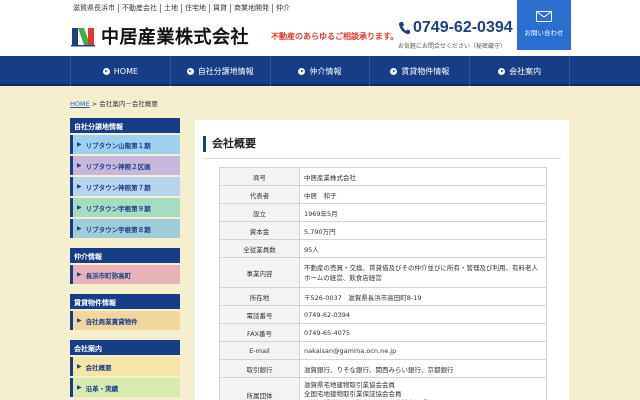 The width and height of the screenshot is (640, 400). What do you see at coordinates (175, 37) in the screenshot?
I see `company-name: 中居産業株式会社` at bounding box center [175, 37].